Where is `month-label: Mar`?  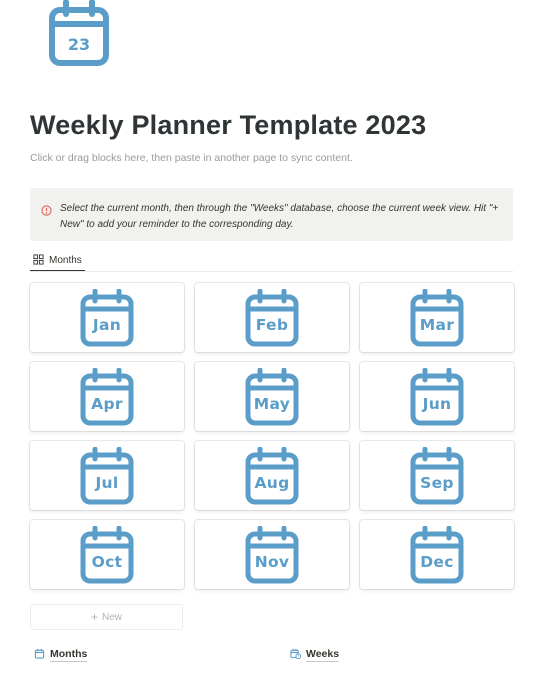 month-label: Mar is located at coordinates (437, 324).